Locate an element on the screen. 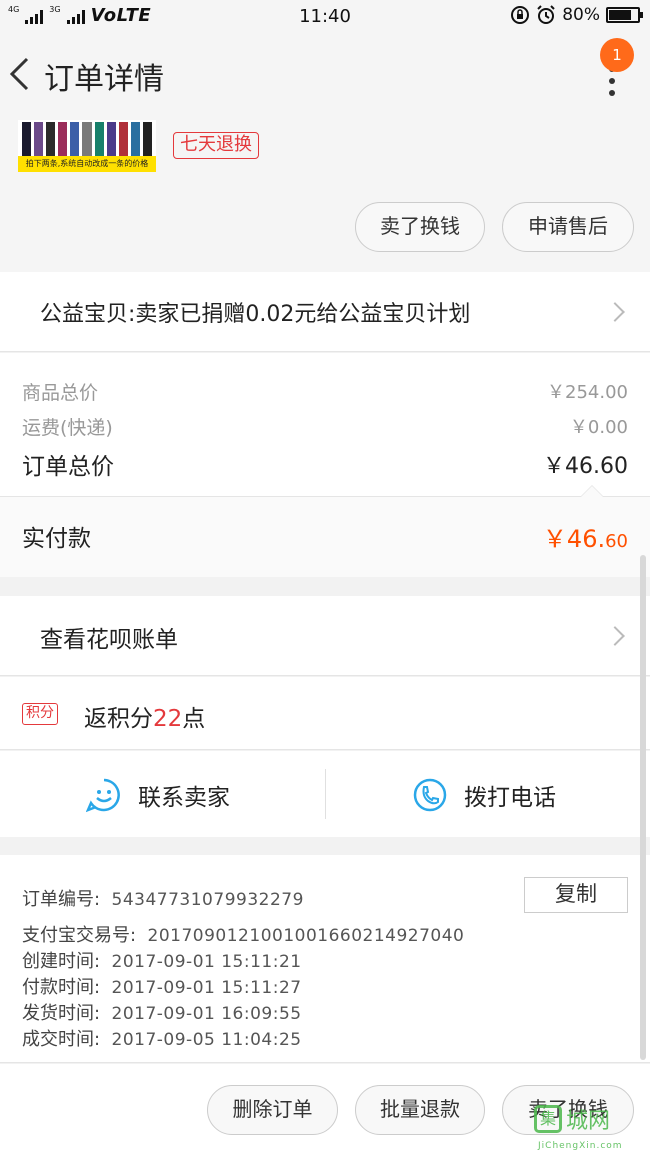 The width and height of the screenshot is (650, 1155). chat-face-icon is located at coordinates (103, 795).